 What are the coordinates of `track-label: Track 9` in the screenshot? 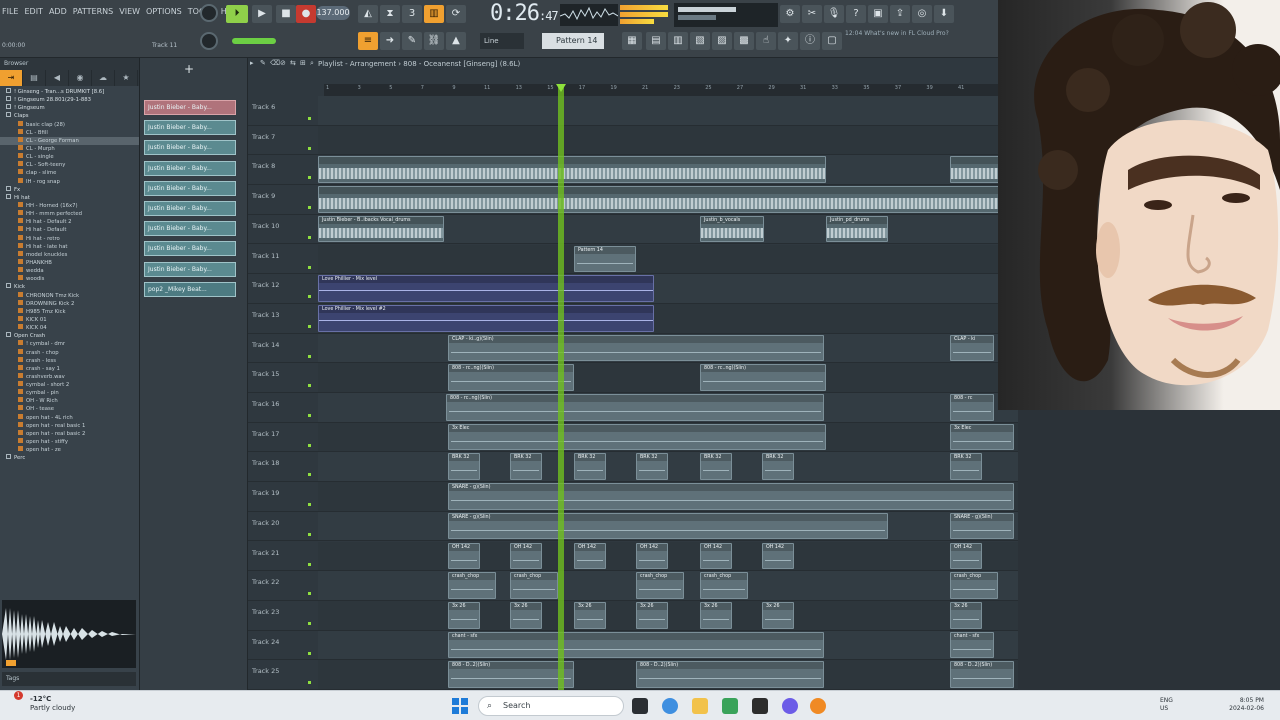 It's located at (281, 196).